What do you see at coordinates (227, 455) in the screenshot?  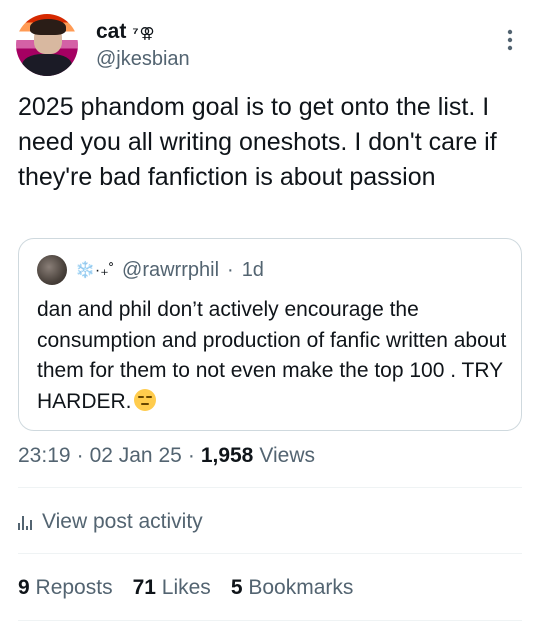 I see `views-count: 1,958` at bounding box center [227, 455].